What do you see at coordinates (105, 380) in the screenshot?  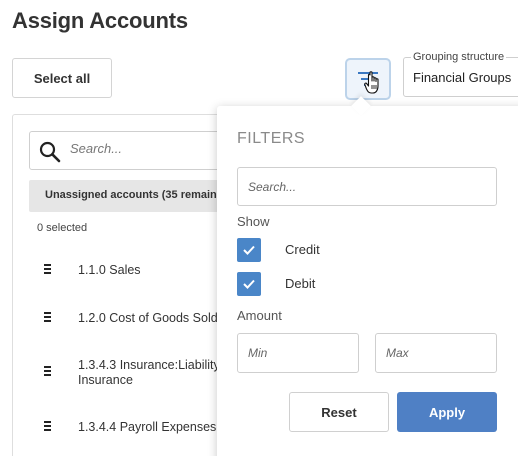 I see `account-label-line2: Insurance` at bounding box center [105, 380].